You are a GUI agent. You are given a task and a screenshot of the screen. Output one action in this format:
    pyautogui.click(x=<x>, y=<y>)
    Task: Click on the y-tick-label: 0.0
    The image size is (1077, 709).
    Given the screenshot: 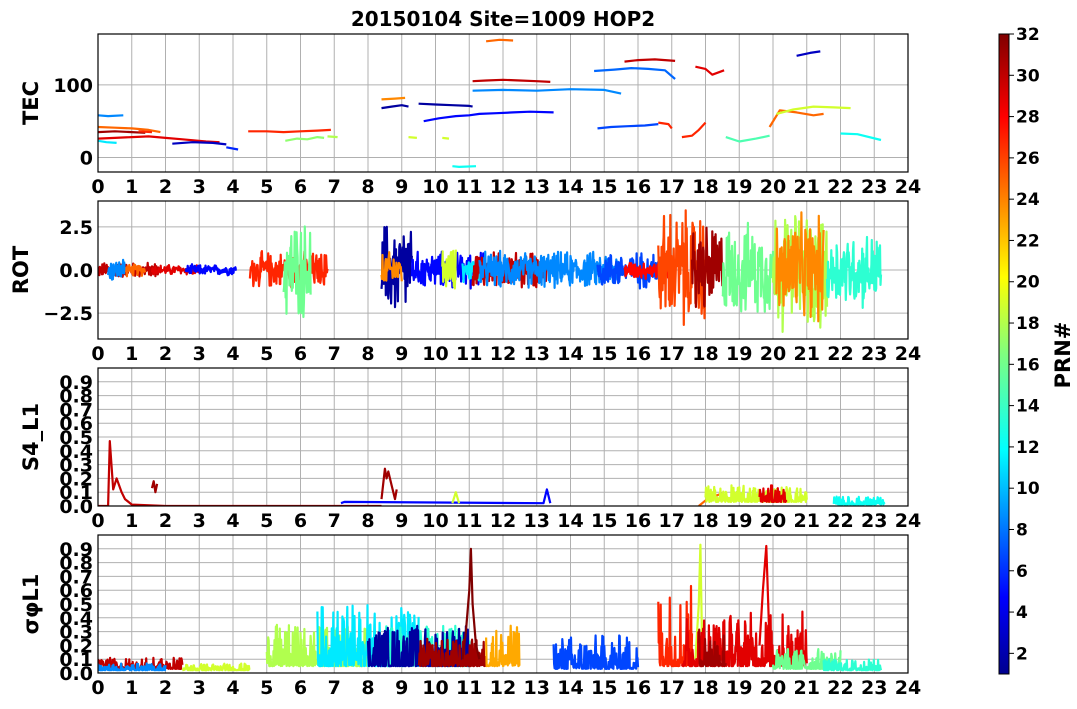 What is the action you would take?
    pyautogui.click(x=76, y=271)
    